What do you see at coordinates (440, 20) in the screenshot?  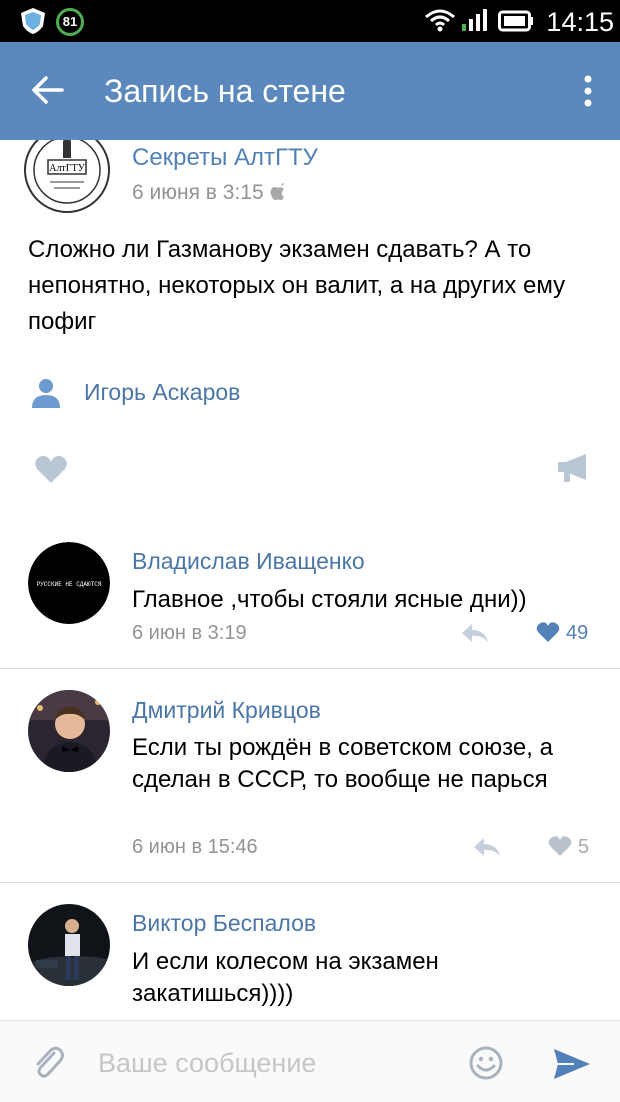 I see `wifi-icon` at bounding box center [440, 20].